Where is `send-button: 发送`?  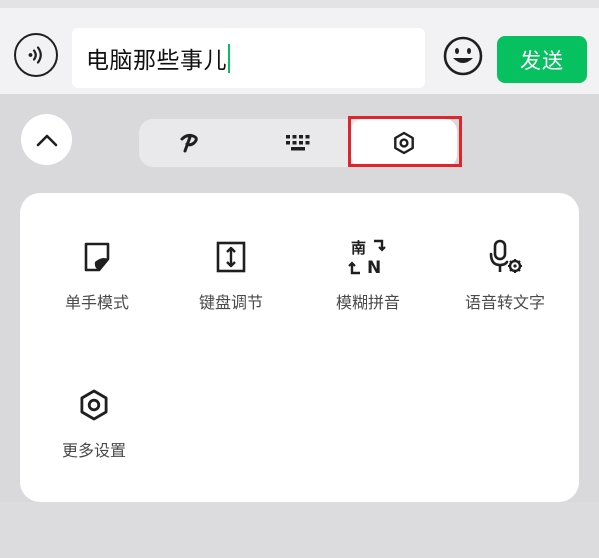
send-button: 发送 is located at coordinates (542, 59).